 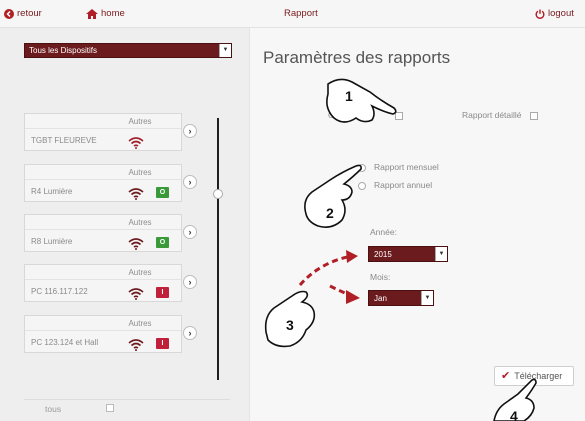 I want to click on download-button: ✔ Télécharger, so click(x=534, y=376).